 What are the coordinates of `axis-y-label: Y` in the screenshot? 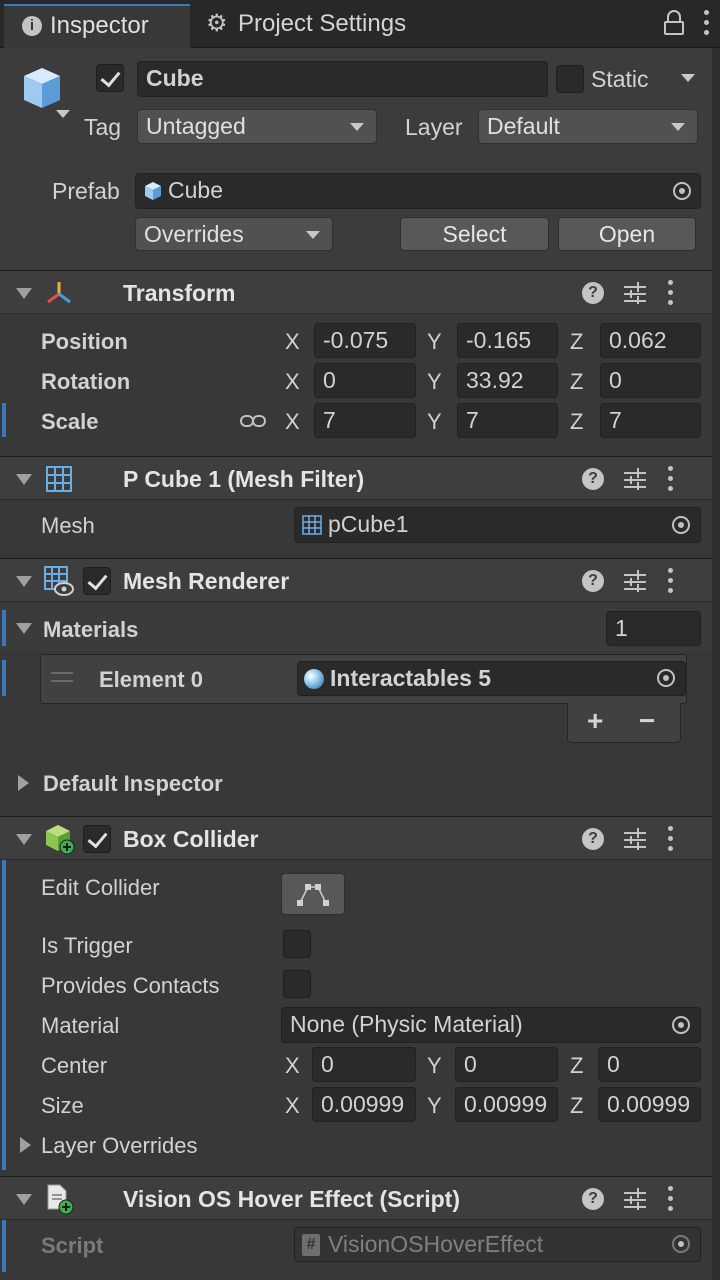 It's located at (434, 341).